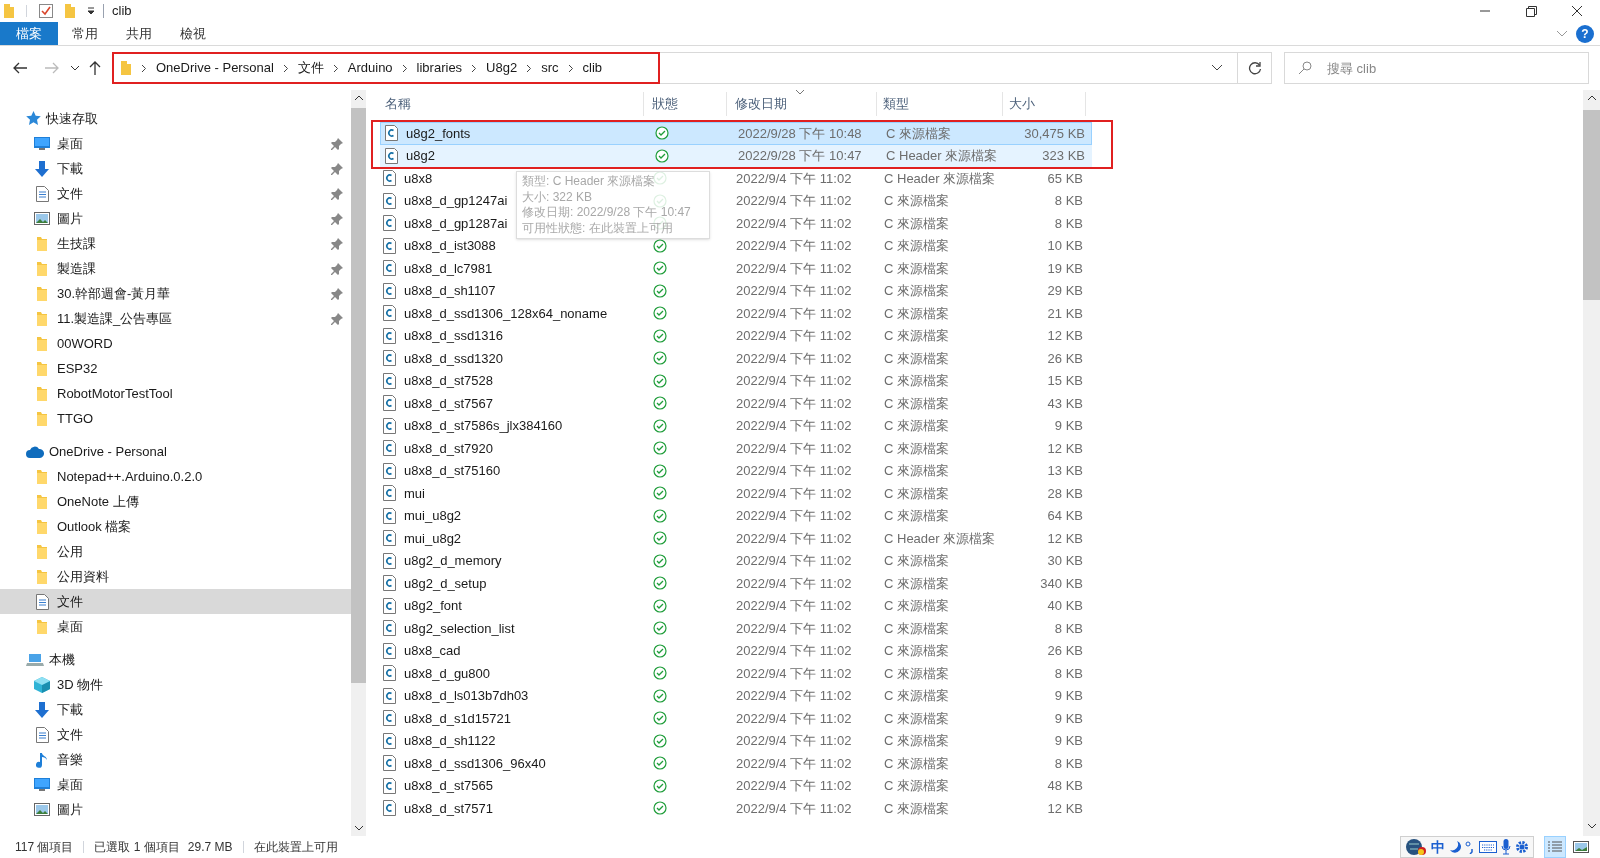  Describe the element at coordinates (108, 451) in the screenshot. I see `sidebar-group-label: OneDrive - Personal` at that location.